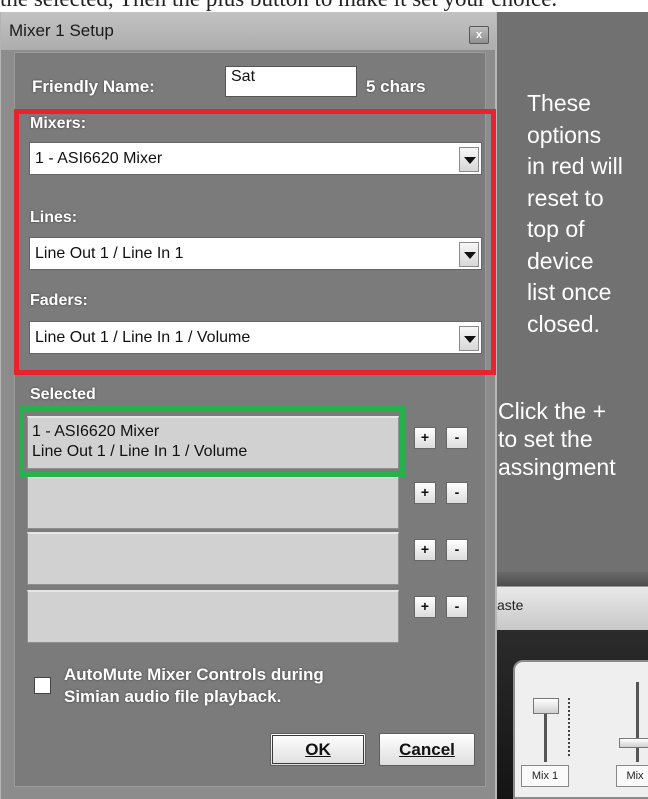 The image size is (648, 799). I want to click on remove-slot-4-button: -, so click(457, 607).